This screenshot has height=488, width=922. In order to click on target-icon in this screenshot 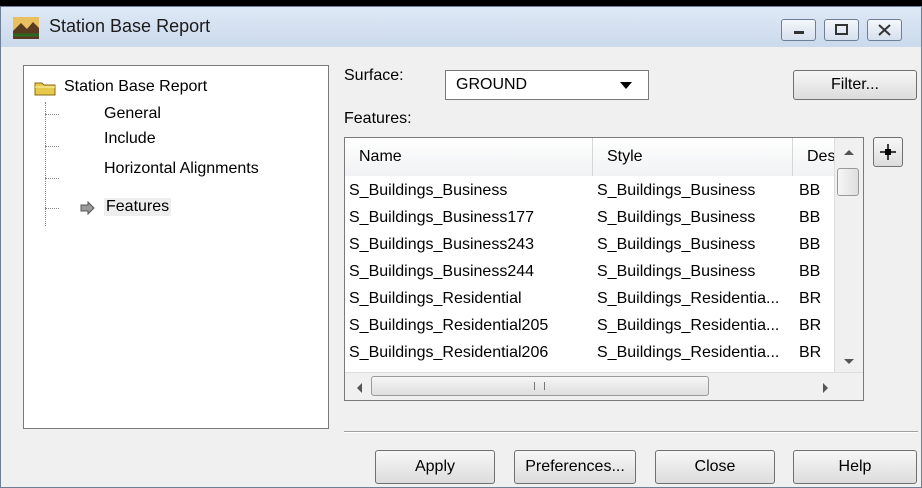, I will do `click(888, 152)`.